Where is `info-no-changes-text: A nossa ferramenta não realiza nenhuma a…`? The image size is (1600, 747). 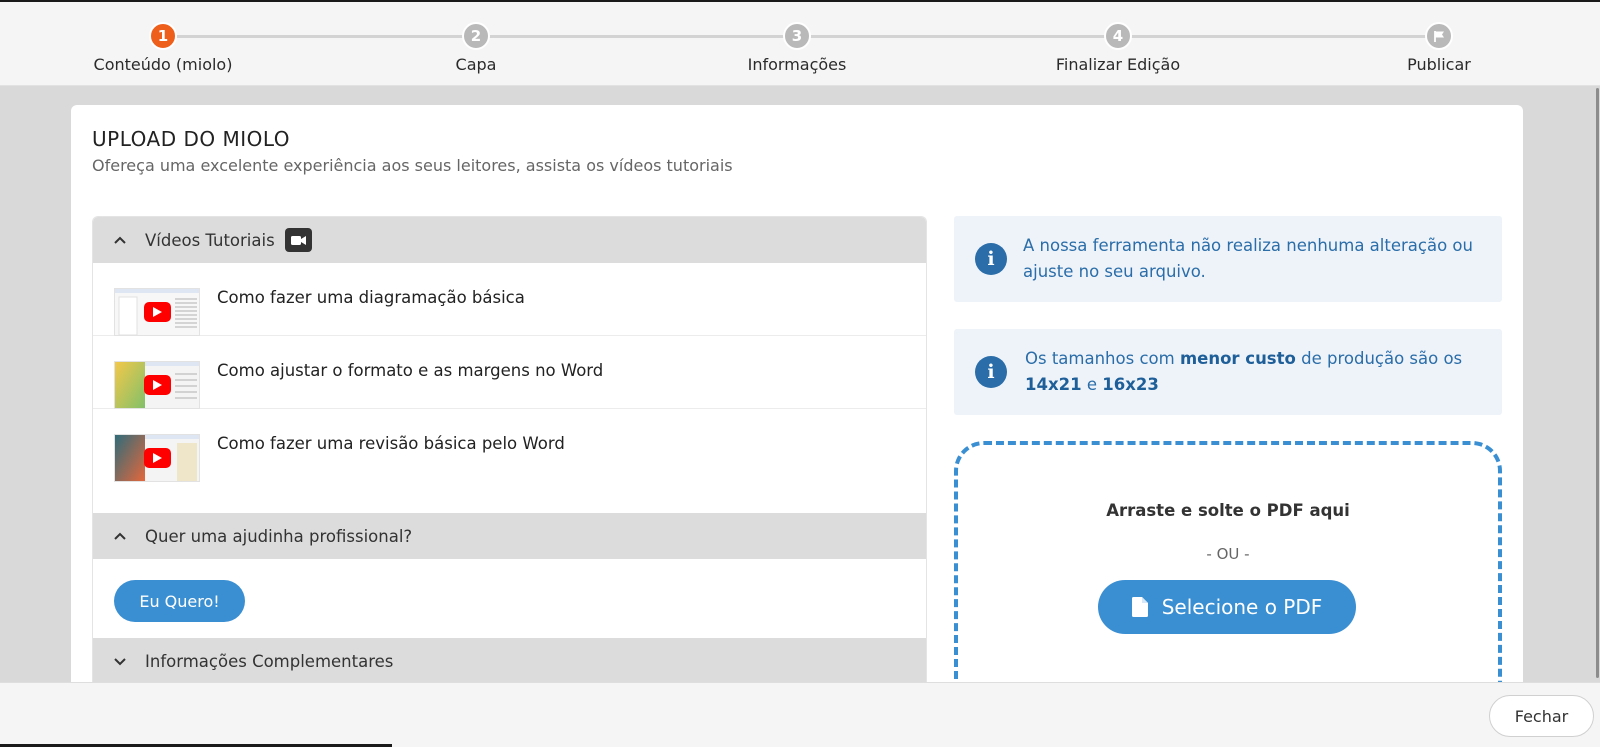 info-no-changes-text: A nossa ferramenta não realiza nenhuma a… is located at coordinates (1248, 258).